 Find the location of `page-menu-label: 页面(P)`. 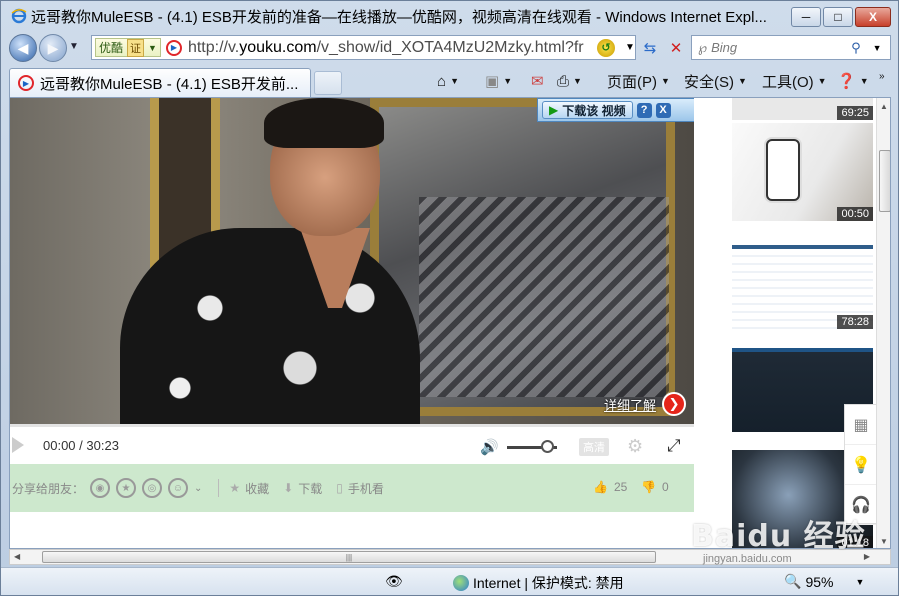

page-menu-label: 页面(P) is located at coordinates (632, 82).